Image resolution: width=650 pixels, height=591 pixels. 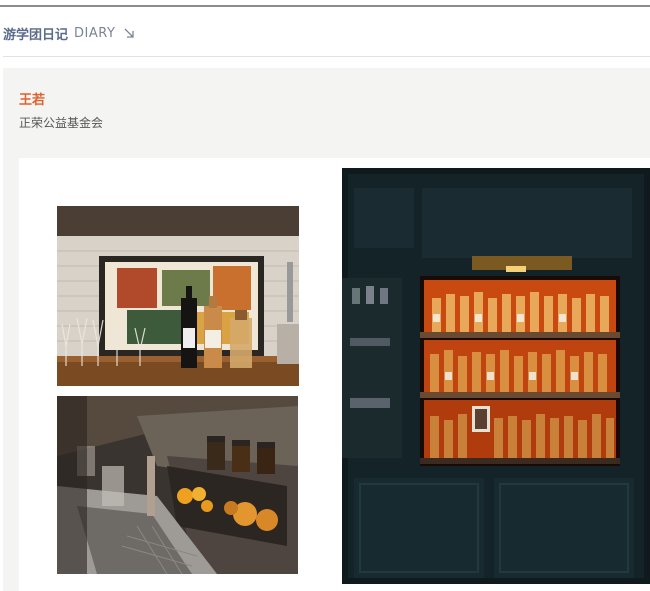 What do you see at coordinates (178, 296) in the screenshot?
I see `bar-counter-photo` at bounding box center [178, 296].